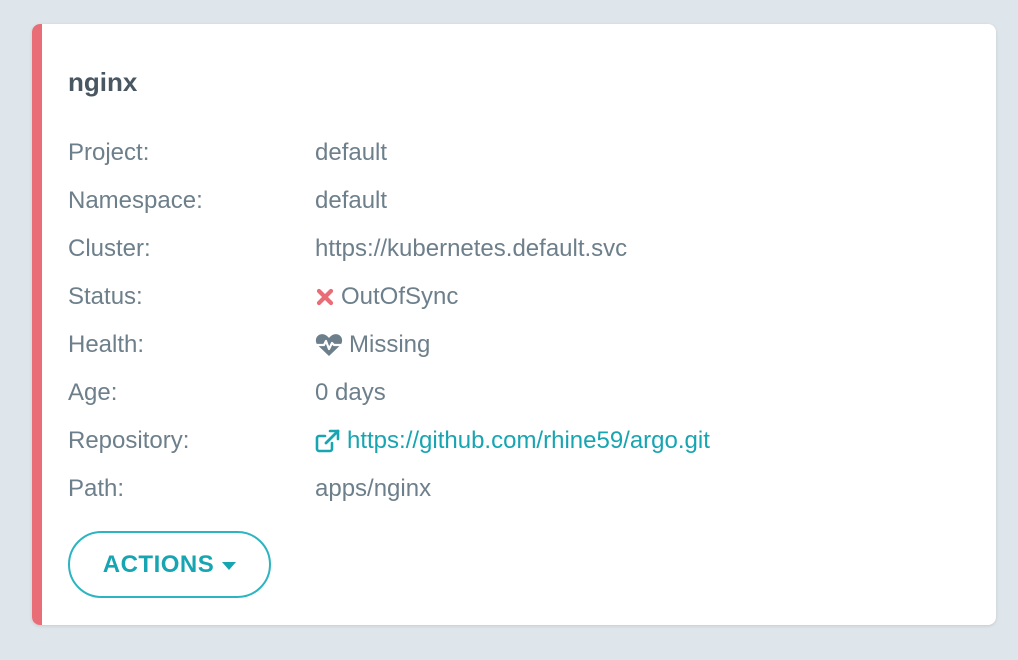  Describe the element at coordinates (229, 565) in the screenshot. I see `caret-down-icon` at that location.